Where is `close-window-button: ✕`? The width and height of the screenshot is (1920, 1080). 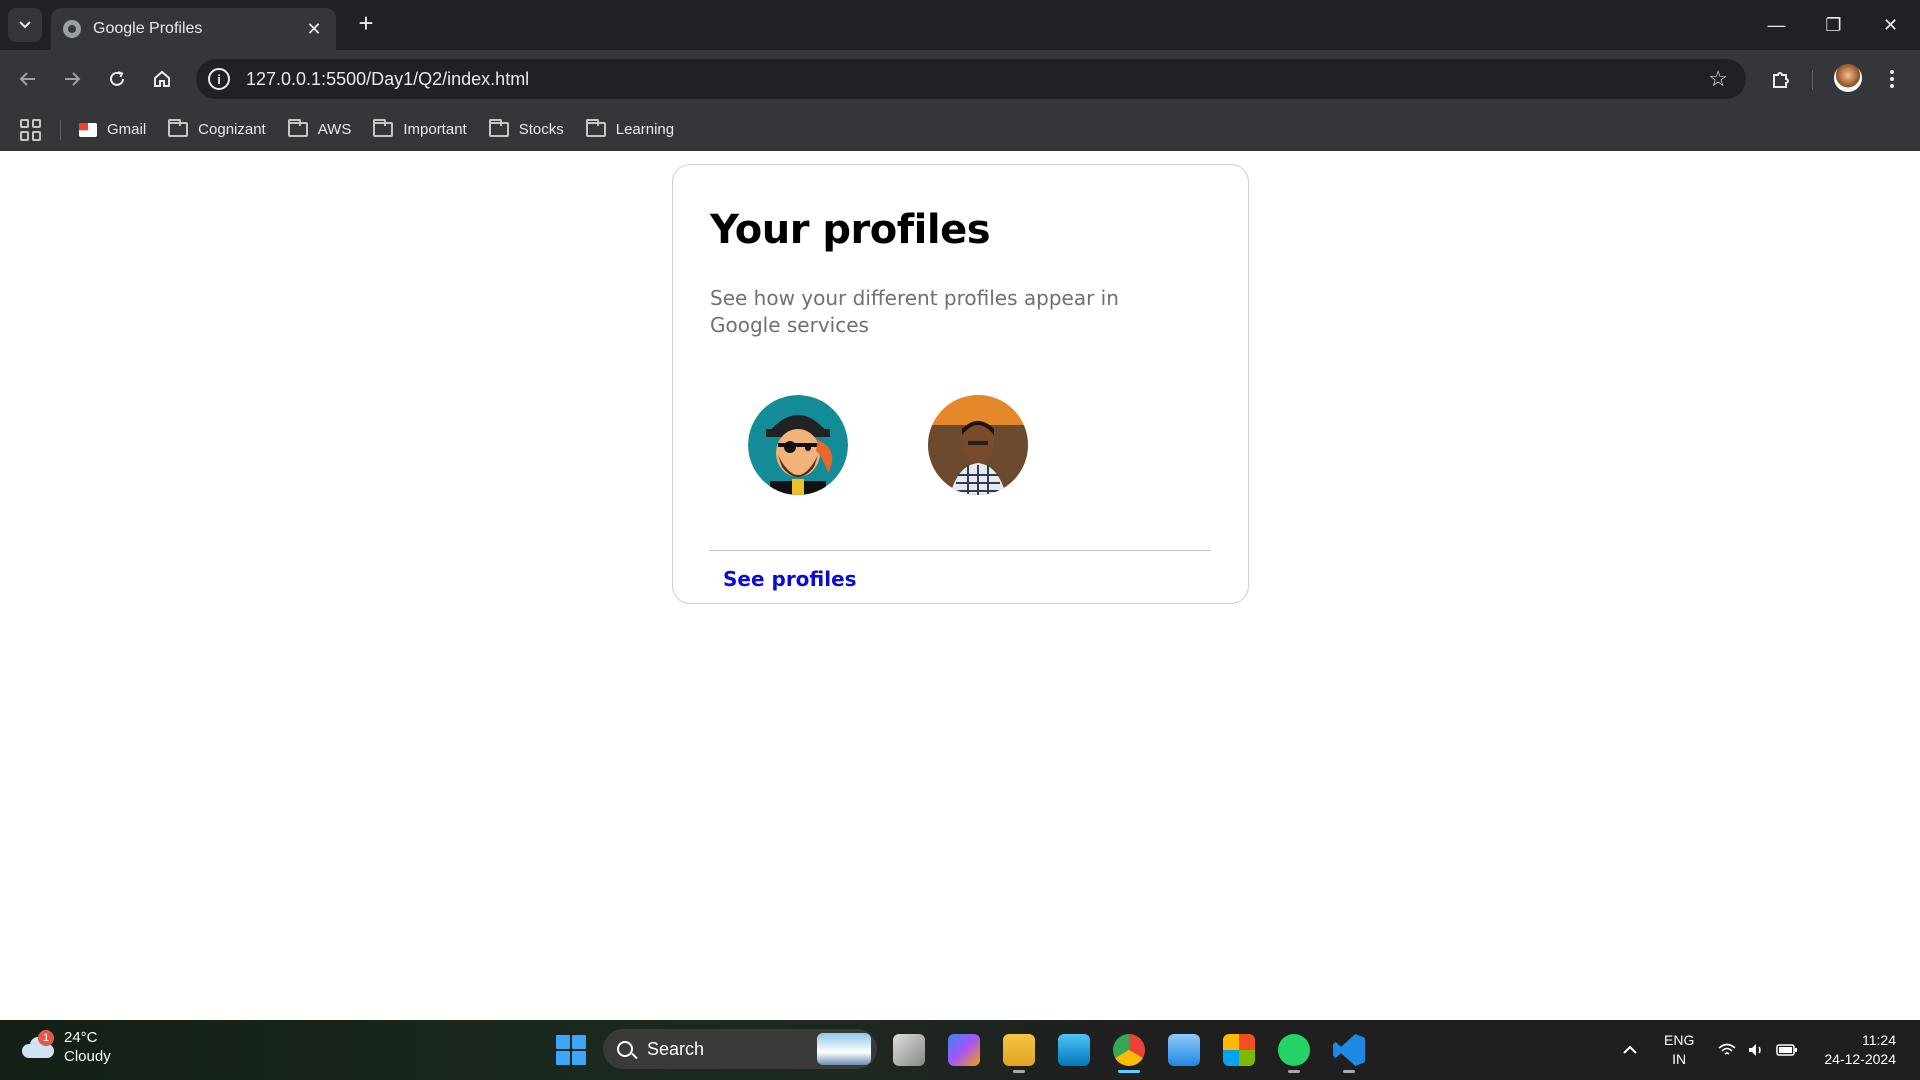
close-window-button: ✕ is located at coordinates (1890, 25).